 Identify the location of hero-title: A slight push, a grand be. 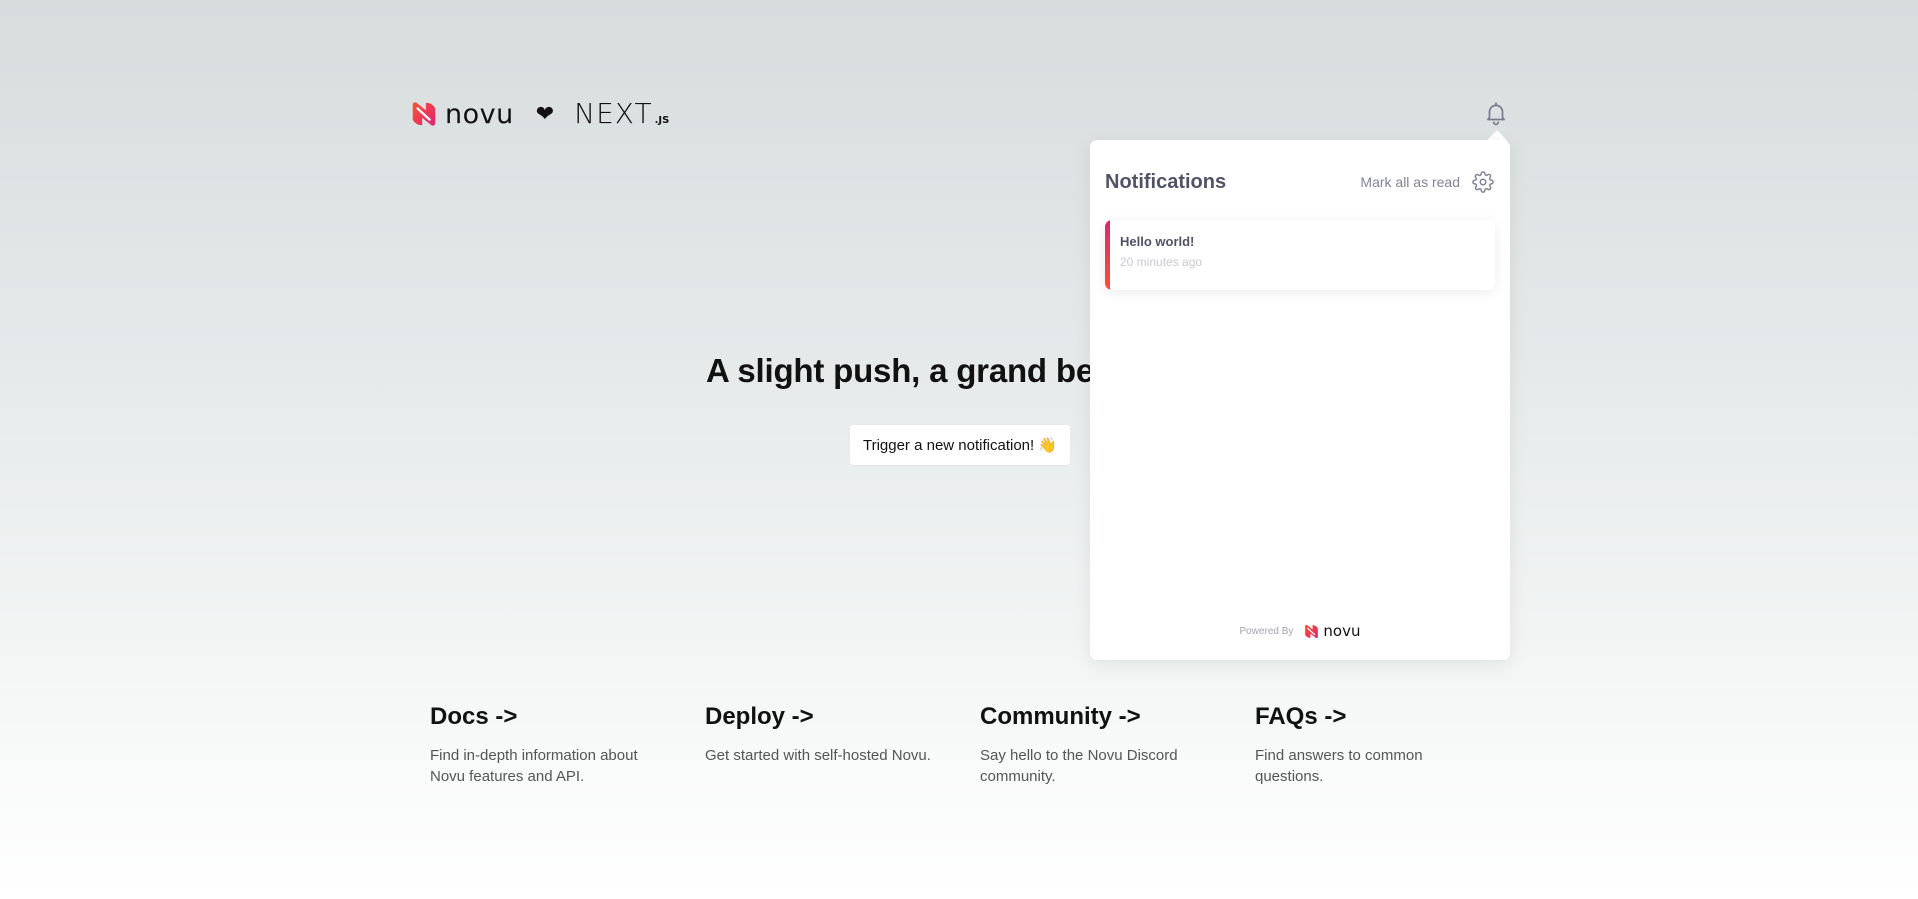
(900, 370).